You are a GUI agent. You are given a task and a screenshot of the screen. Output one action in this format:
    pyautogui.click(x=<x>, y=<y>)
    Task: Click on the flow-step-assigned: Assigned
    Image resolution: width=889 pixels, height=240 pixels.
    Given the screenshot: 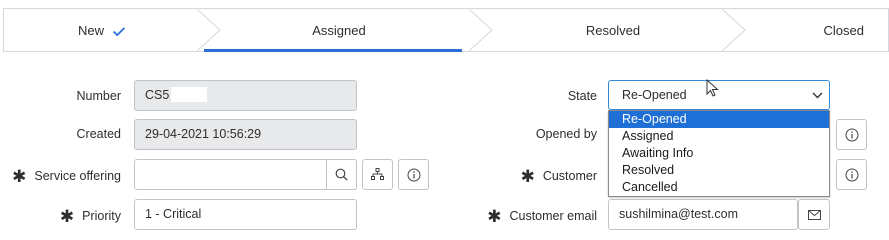 What is the action you would take?
    pyautogui.click(x=339, y=30)
    